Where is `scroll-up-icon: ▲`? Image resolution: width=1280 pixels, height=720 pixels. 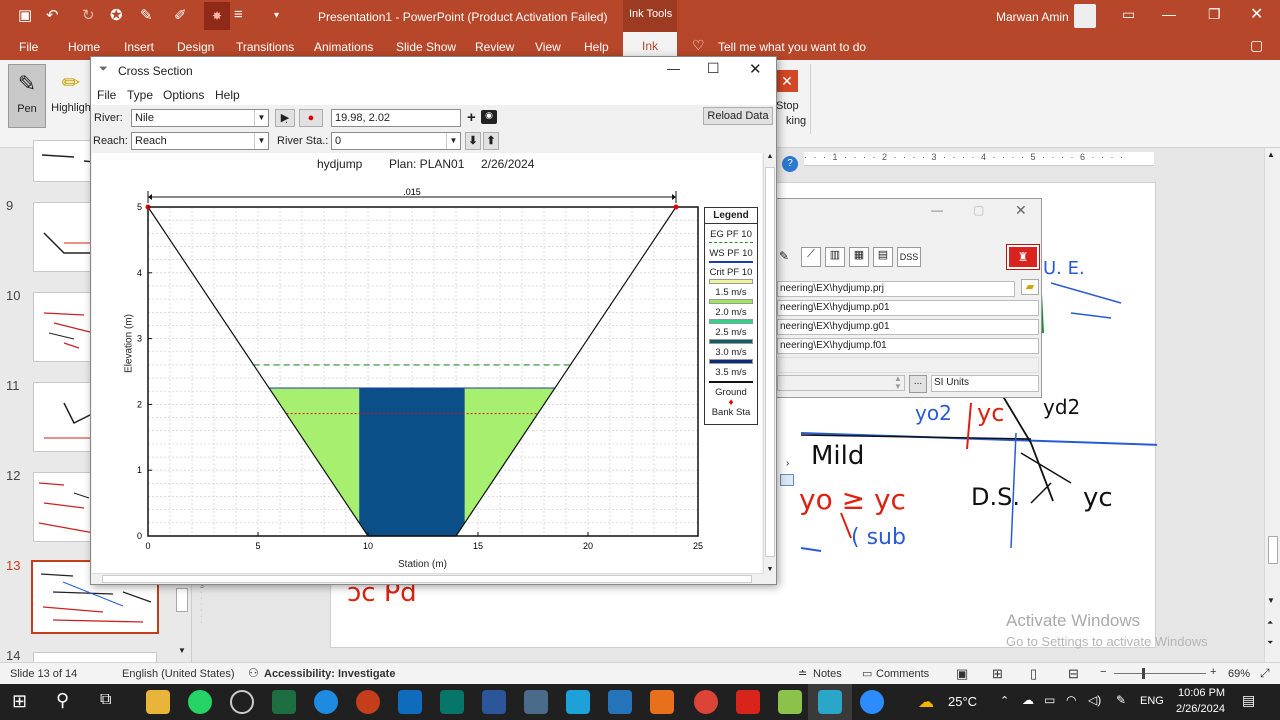
scroll-up-icon: ▲ is located at coordinates (770, 156).